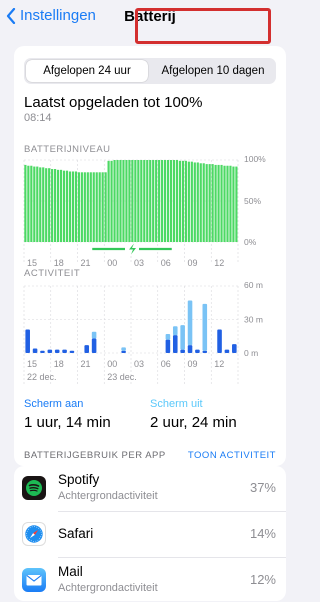  What do you see at coordinates (150, 488) in the screenshot?
I see `list-item-spotify: Spotify Achtergrondactiviteit 37%` at bounding box center [150, 488].